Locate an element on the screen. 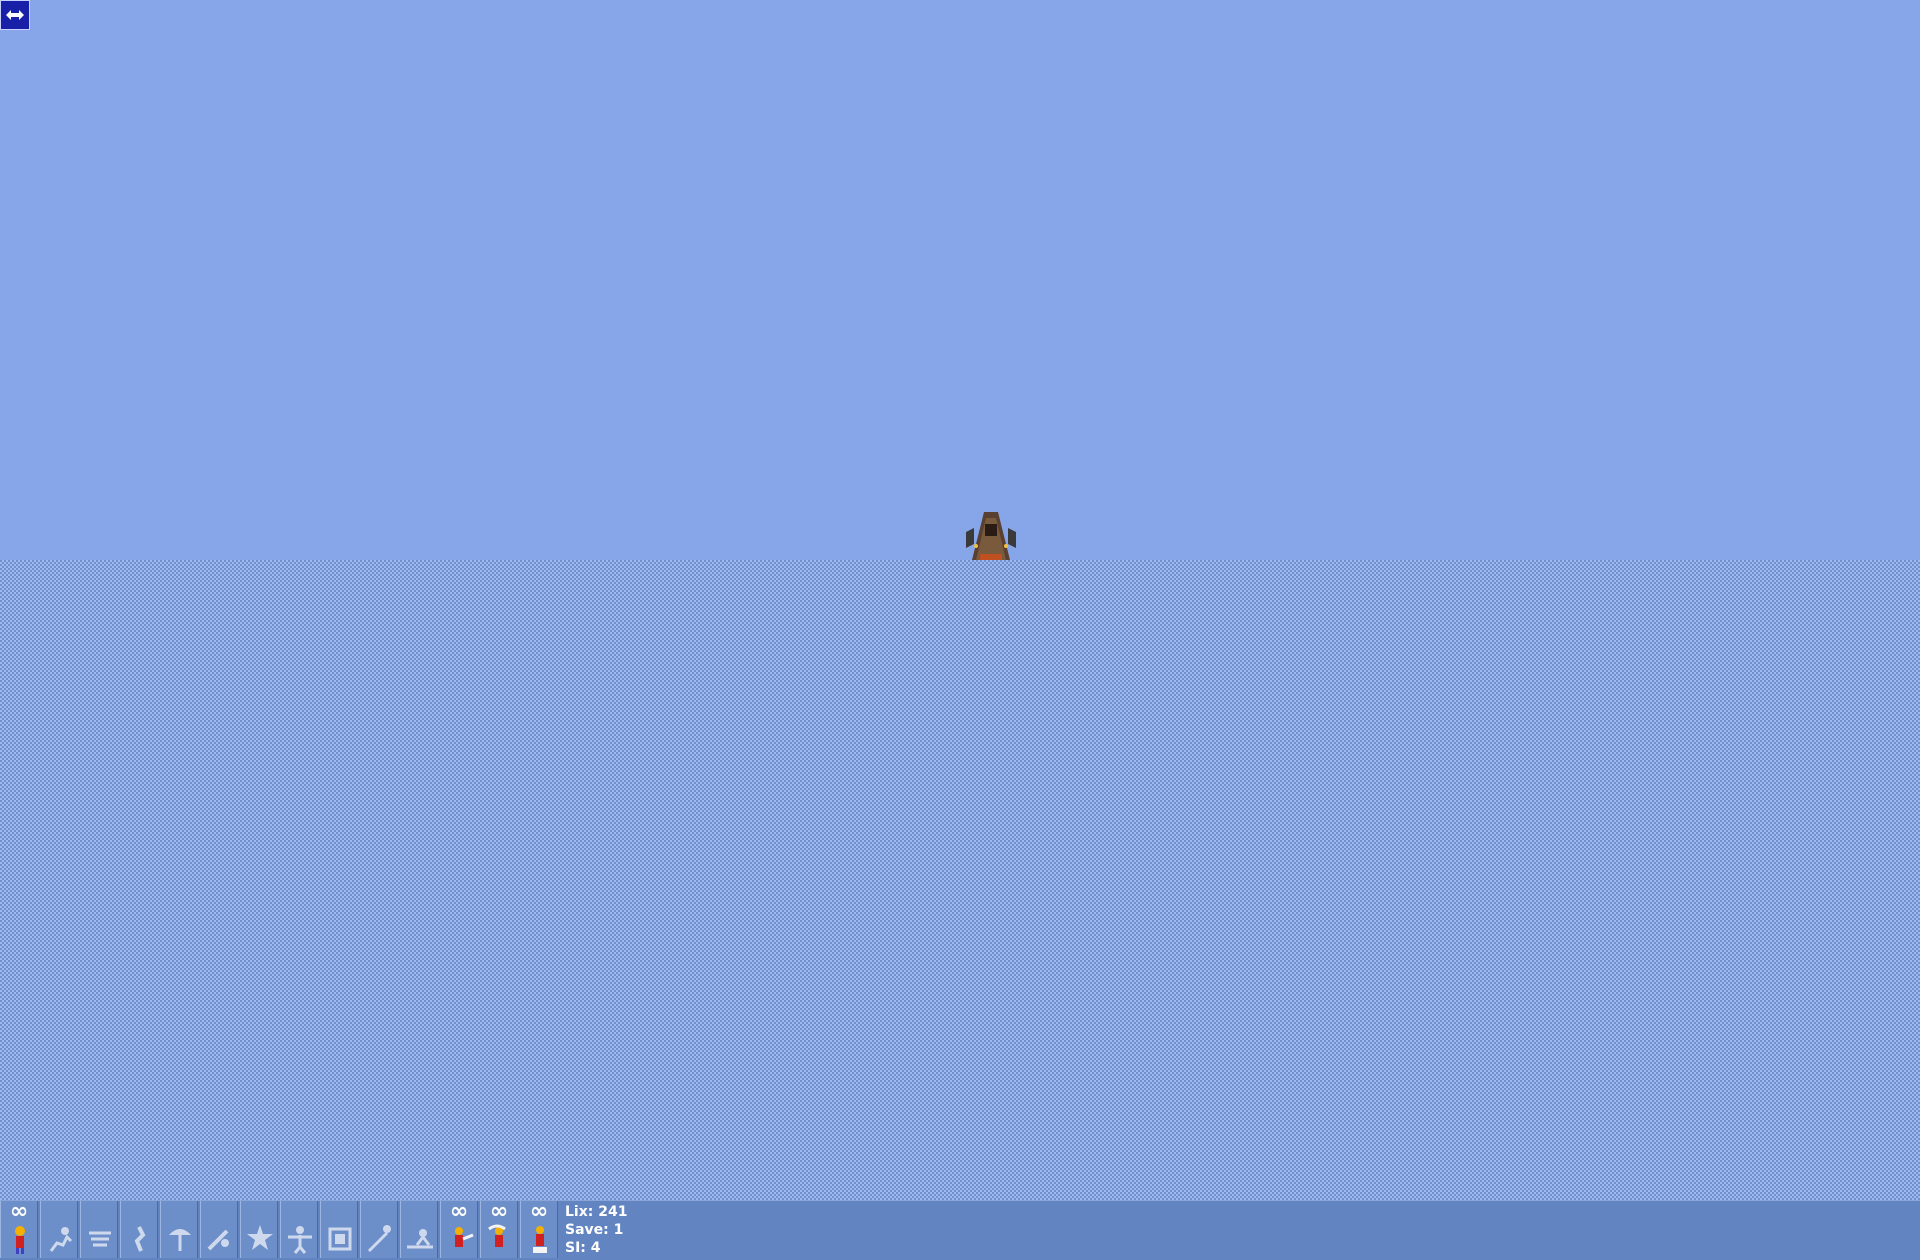 The width and height of the screenshot is (1920, 1260). basher-icon is located at coordinates (464, 1237).